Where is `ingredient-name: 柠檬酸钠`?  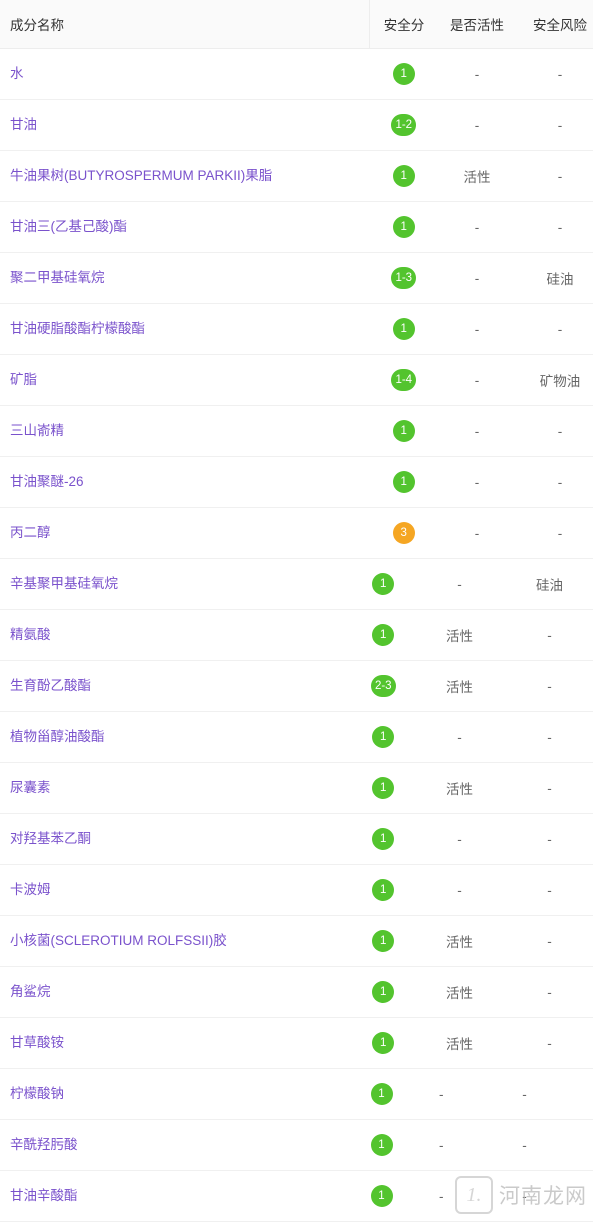
ingredient-name: 柠檬酸钠 is located at coordinates (185, 1094).